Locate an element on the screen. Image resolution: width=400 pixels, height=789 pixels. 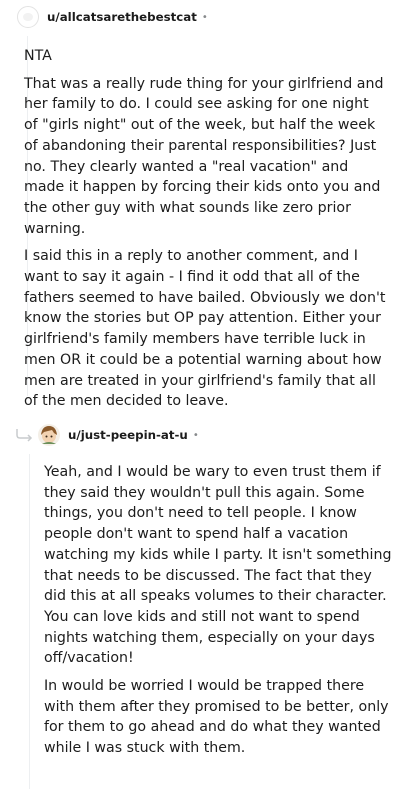
username: u/just-peepin-at-u is located at coordinates (128, 435).